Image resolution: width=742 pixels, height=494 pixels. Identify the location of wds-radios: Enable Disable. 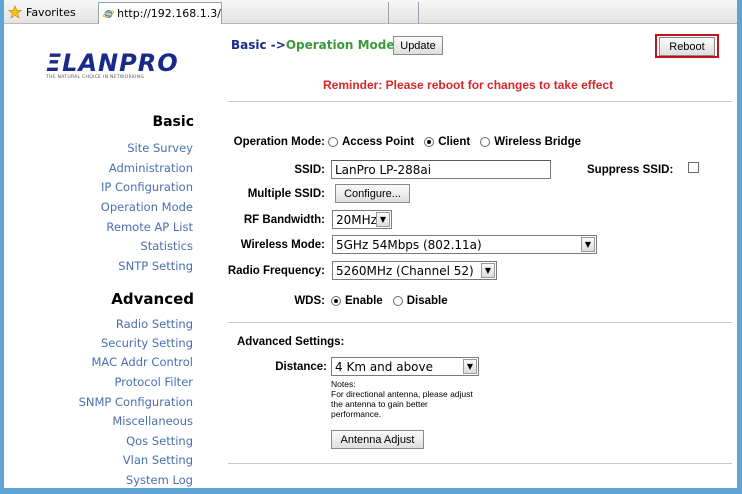
(394, 301).